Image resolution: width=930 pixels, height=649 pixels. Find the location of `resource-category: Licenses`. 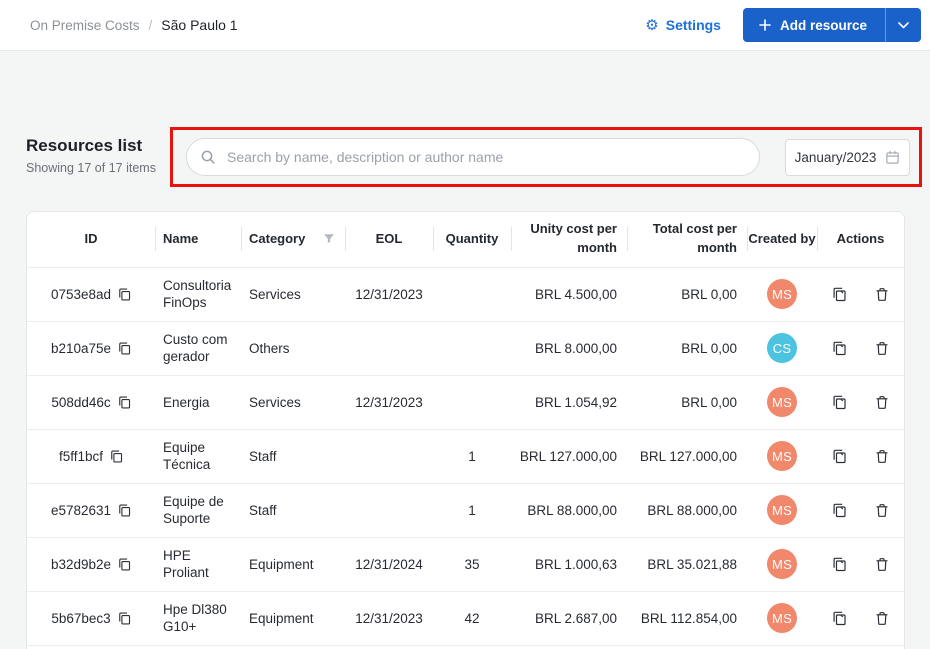

resource-category: Licenses is located at coordinates (293, 647).